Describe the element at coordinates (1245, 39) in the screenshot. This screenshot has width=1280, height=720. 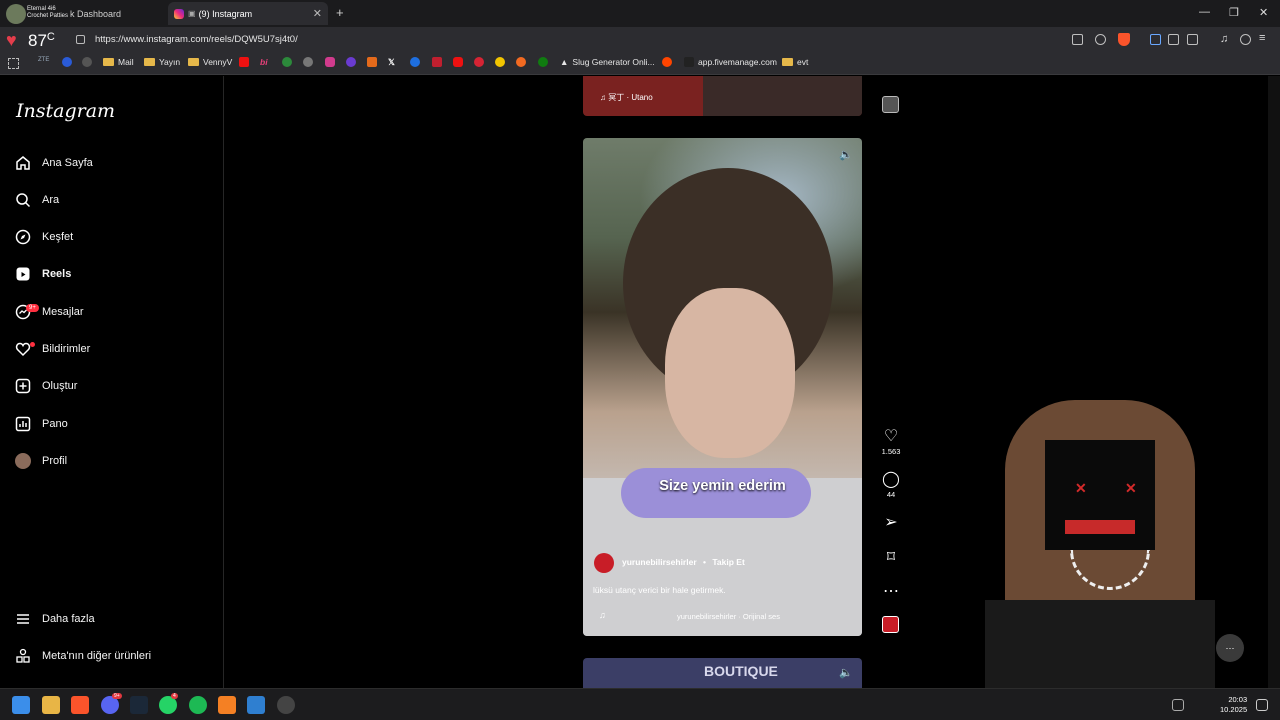
I see `wallet-icon` at that location.